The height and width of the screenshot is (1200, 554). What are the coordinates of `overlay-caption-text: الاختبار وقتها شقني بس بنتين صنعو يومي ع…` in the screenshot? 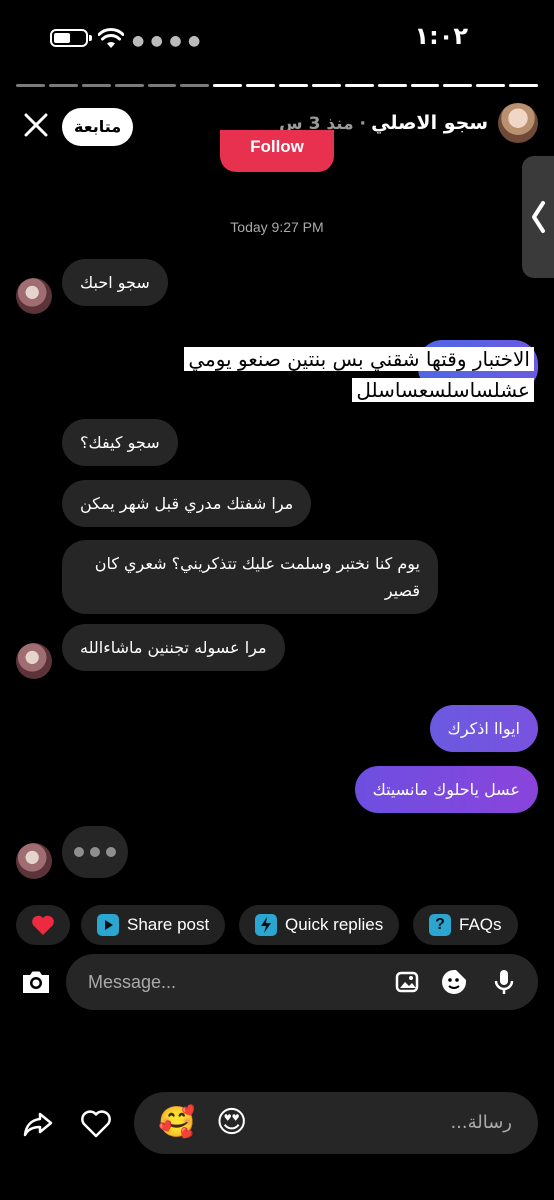 It's located at (359, 374).